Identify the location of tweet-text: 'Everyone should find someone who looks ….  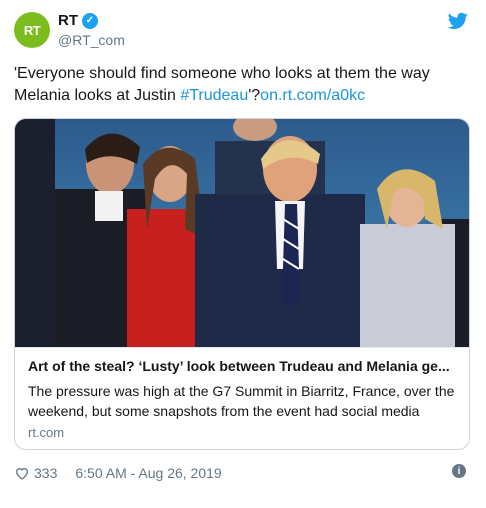
(244, 85).